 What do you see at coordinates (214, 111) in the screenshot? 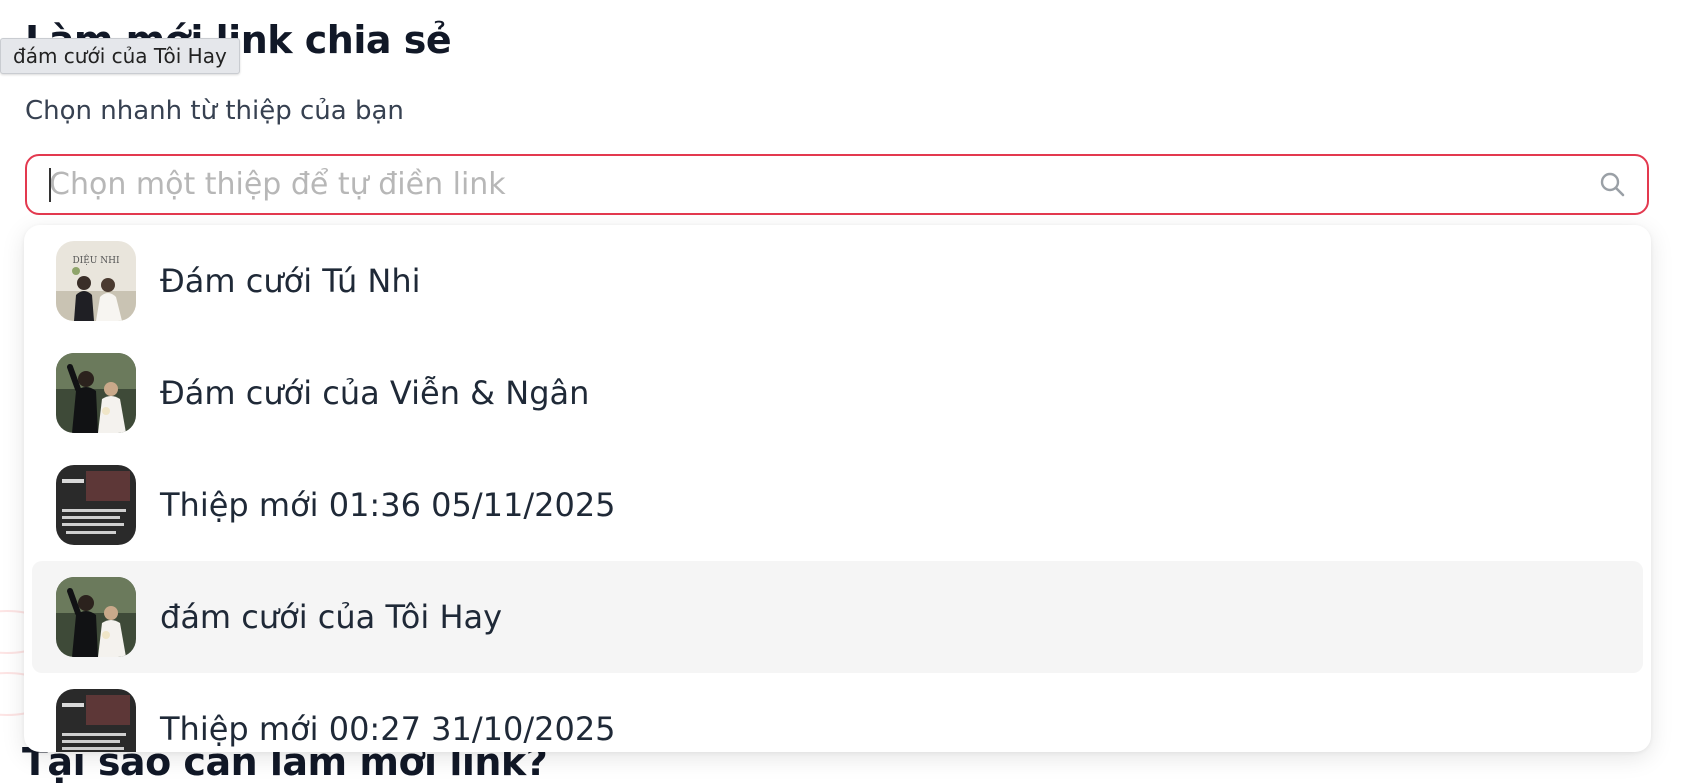
I see `card-picker-label: Chọn nhanh từ thiệp của bạn` at bounding box center [214, 111].